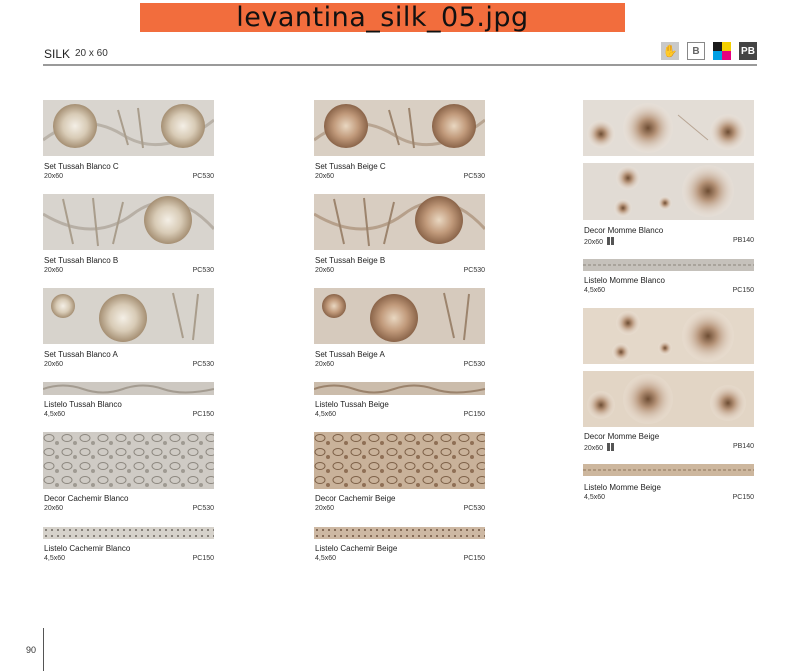 The image size is (800, 671). I want to click on product-name: Listelo Cachemir Beige, so click(356, 548).